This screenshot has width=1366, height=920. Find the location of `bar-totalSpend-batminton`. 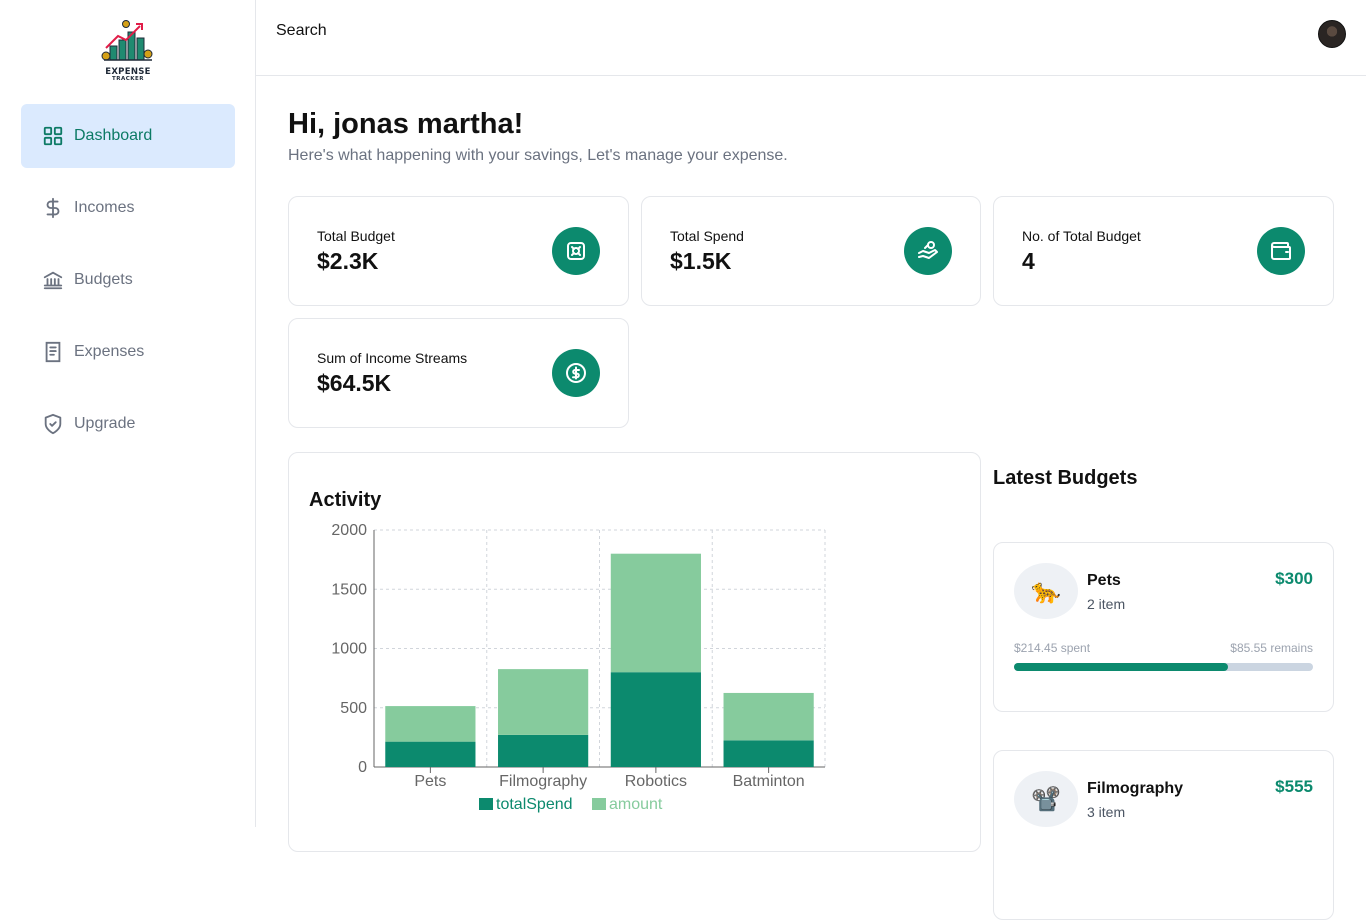

bar-totalSpend-batminton is located at coordinates (768, 753).